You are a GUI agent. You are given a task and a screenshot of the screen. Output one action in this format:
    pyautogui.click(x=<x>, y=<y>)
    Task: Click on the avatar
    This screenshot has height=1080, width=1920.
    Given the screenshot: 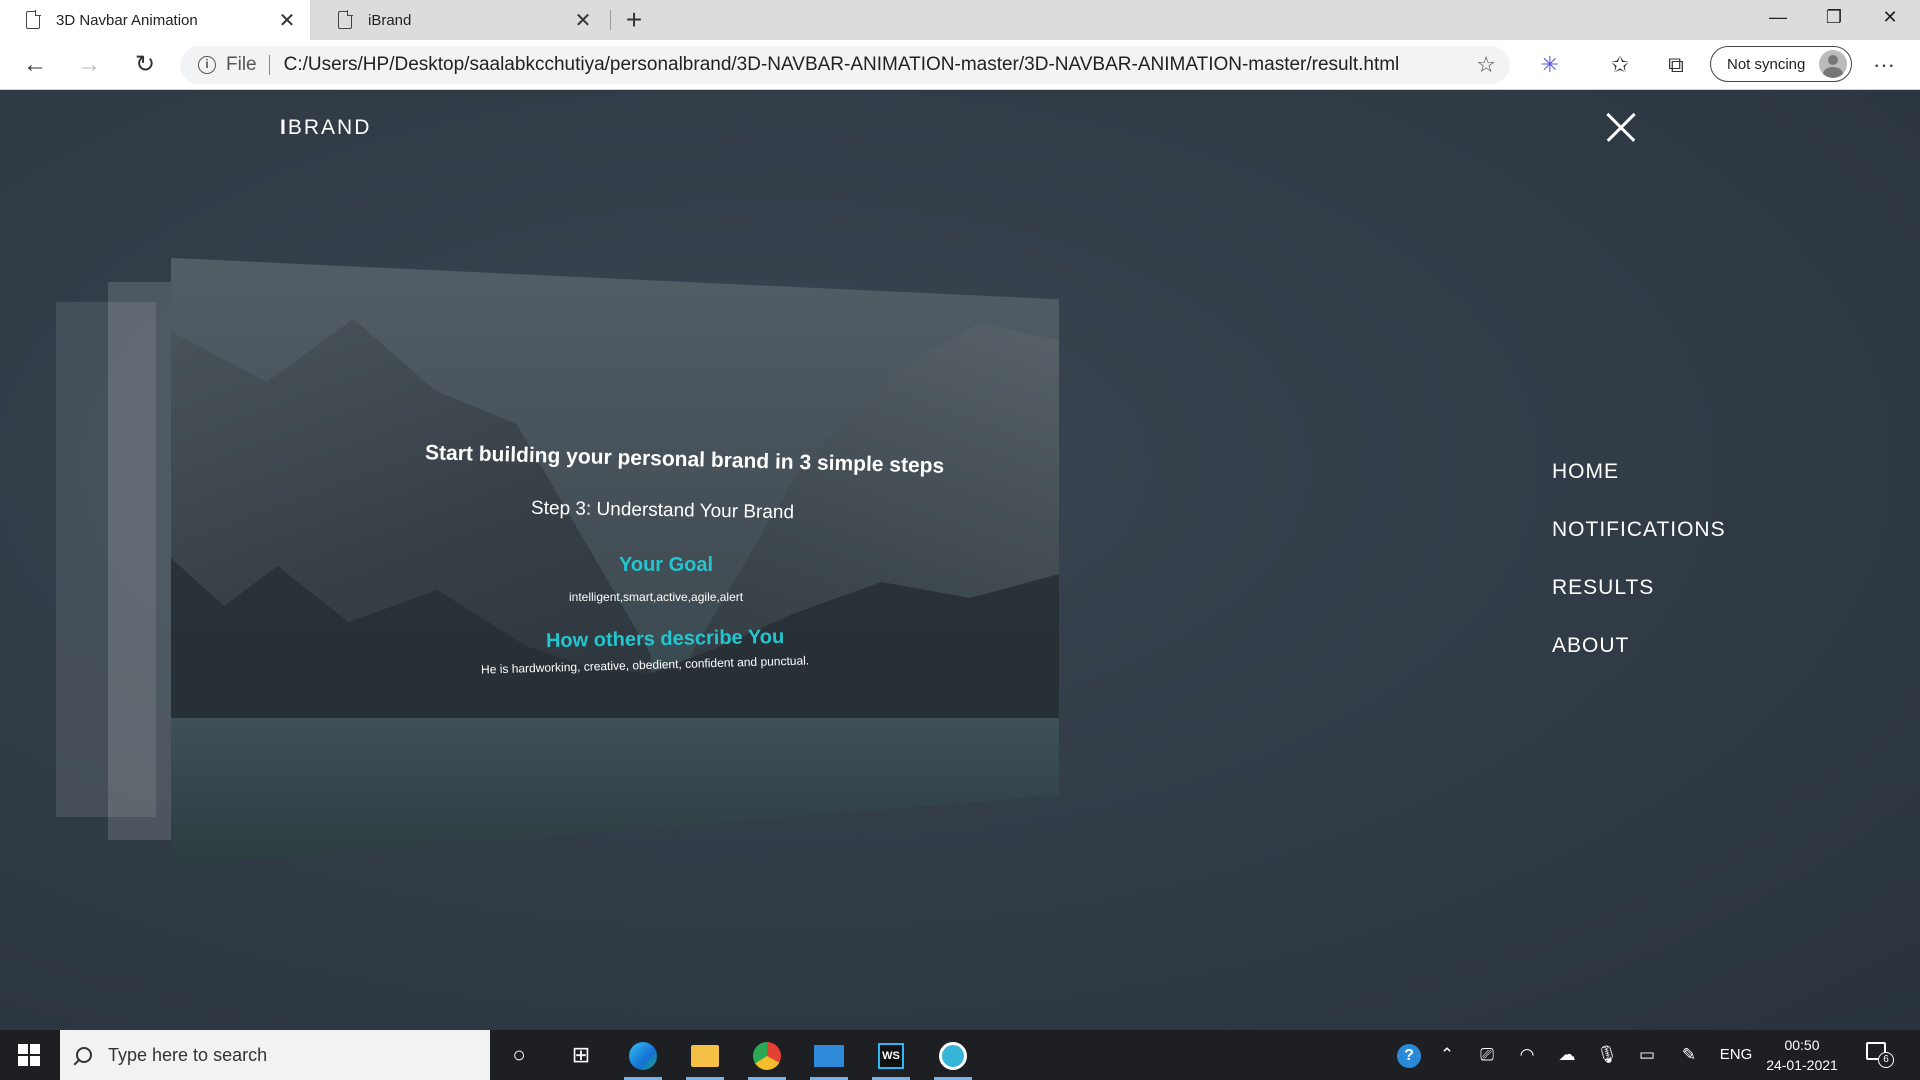 What is the action you would take?
    pyautogui.click(x=1833, y=64)
    